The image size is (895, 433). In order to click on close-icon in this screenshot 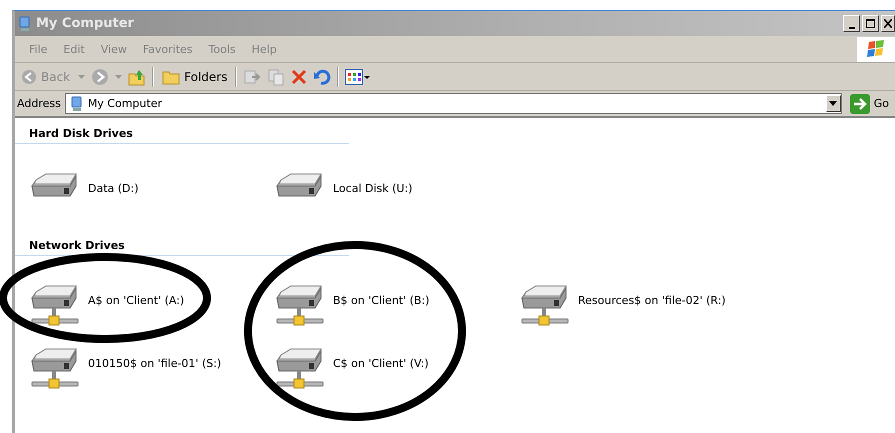, I will do `click(888, 23)`.